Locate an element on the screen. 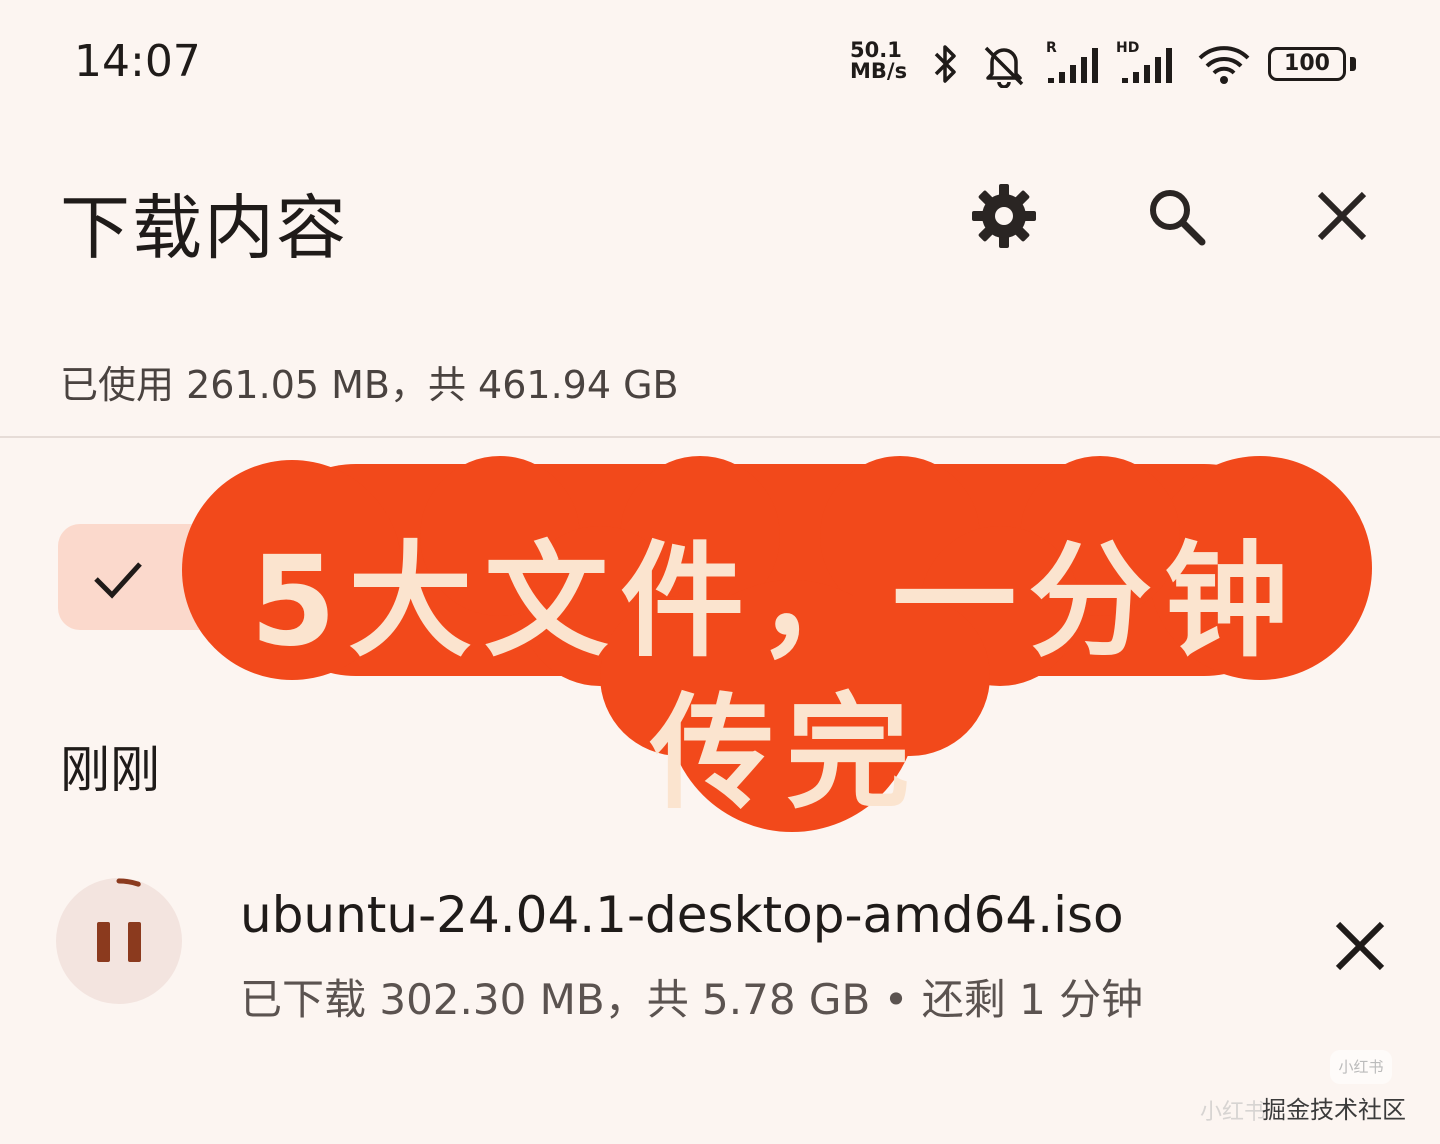  wifi-icon is located at coordinates (1224, 65).